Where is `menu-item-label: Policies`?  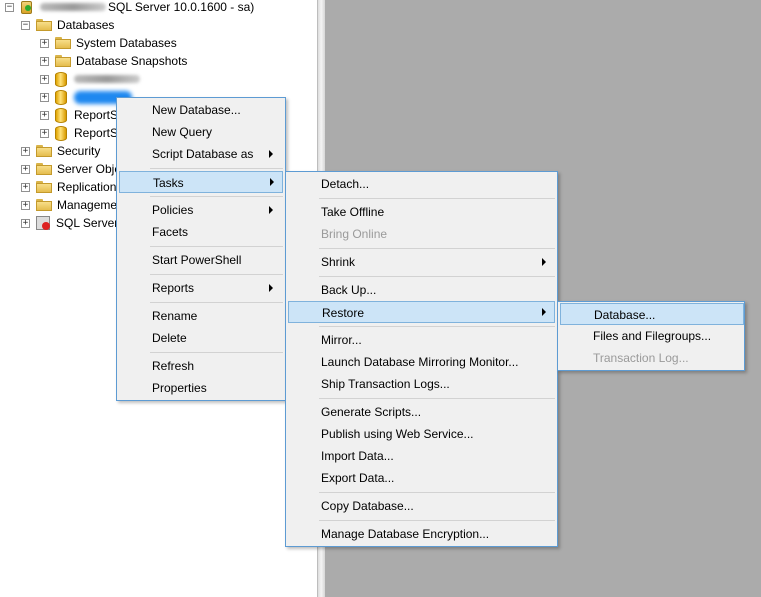 menu-item-label: Policies is located at coordinates (173, 210).